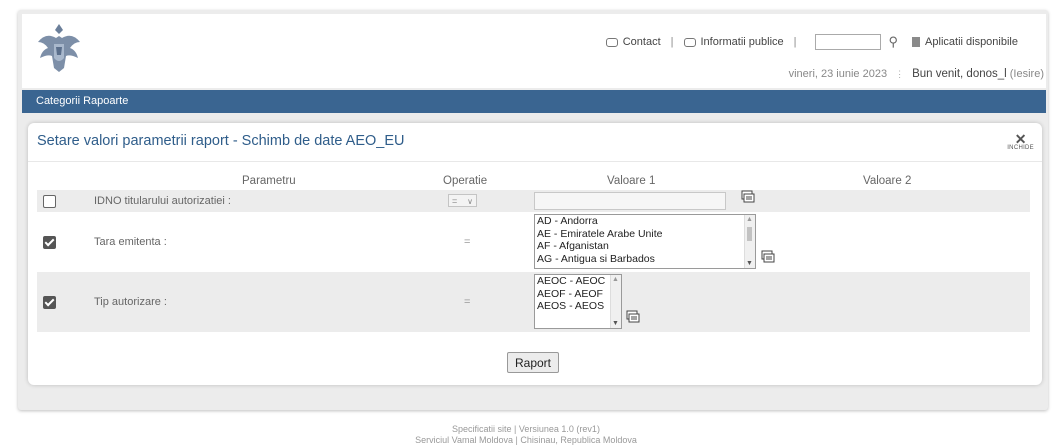 This screenshot has width=1052, height=448. I want to click on contact-link: Contact, so click(633, 42).